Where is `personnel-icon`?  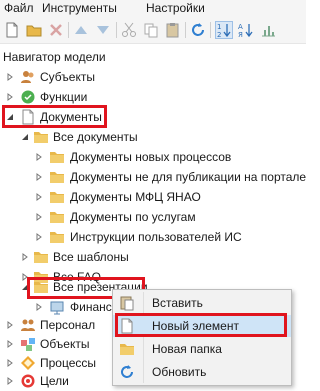 personnel-icon is located at coordinates (28, 325).